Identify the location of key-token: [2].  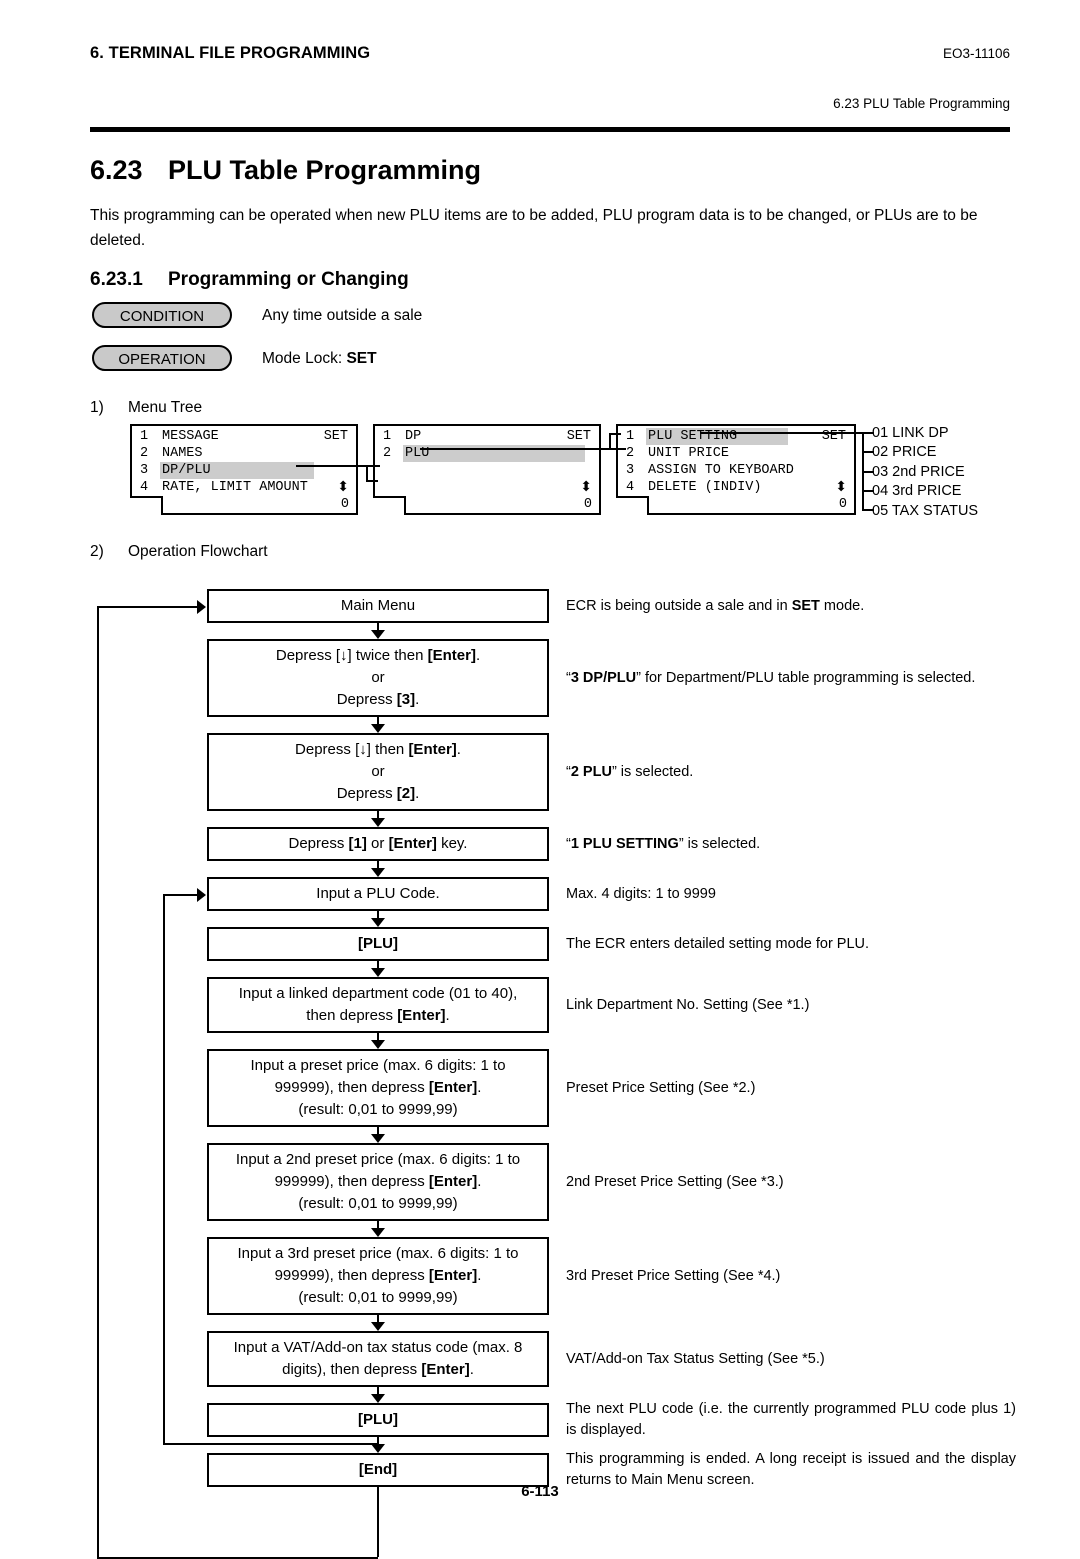
(406, 793).